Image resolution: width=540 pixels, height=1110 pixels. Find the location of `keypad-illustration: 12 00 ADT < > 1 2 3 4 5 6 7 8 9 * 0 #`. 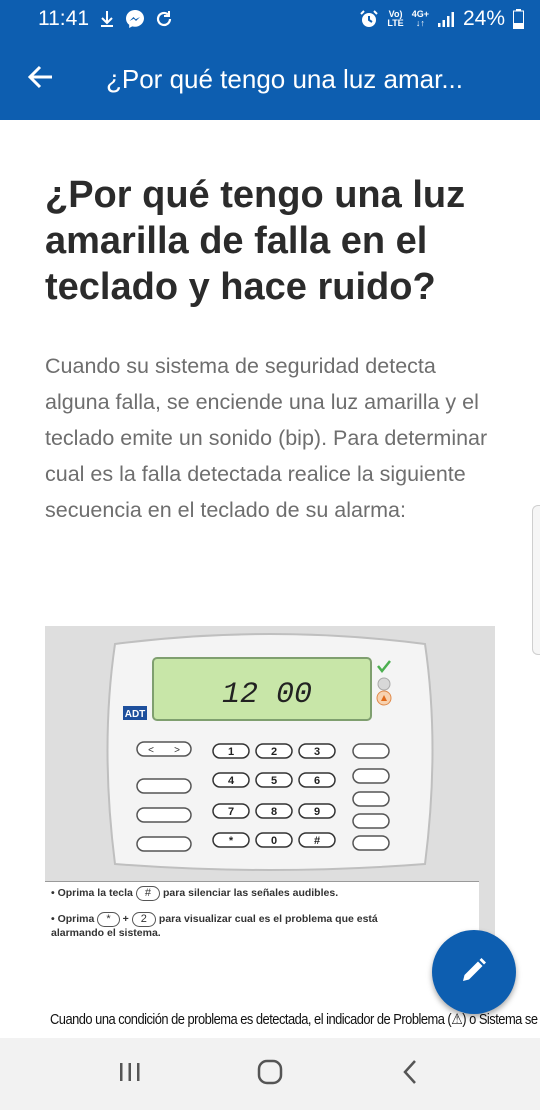

keypad-illustration: 12 00 ADT < > 1 2 3 4 5 6 7 8 9 * 0 # is located at coordinates (270, 752).